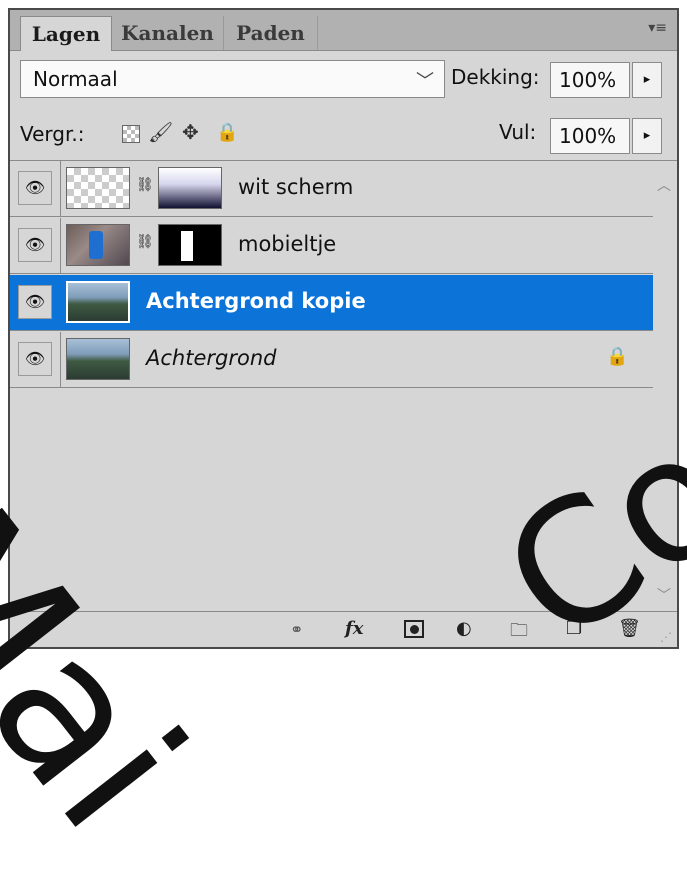 Image resolution: width=687 pixels, height=869 pixels. I want to click on add-mask-icon, so click(414, 629).